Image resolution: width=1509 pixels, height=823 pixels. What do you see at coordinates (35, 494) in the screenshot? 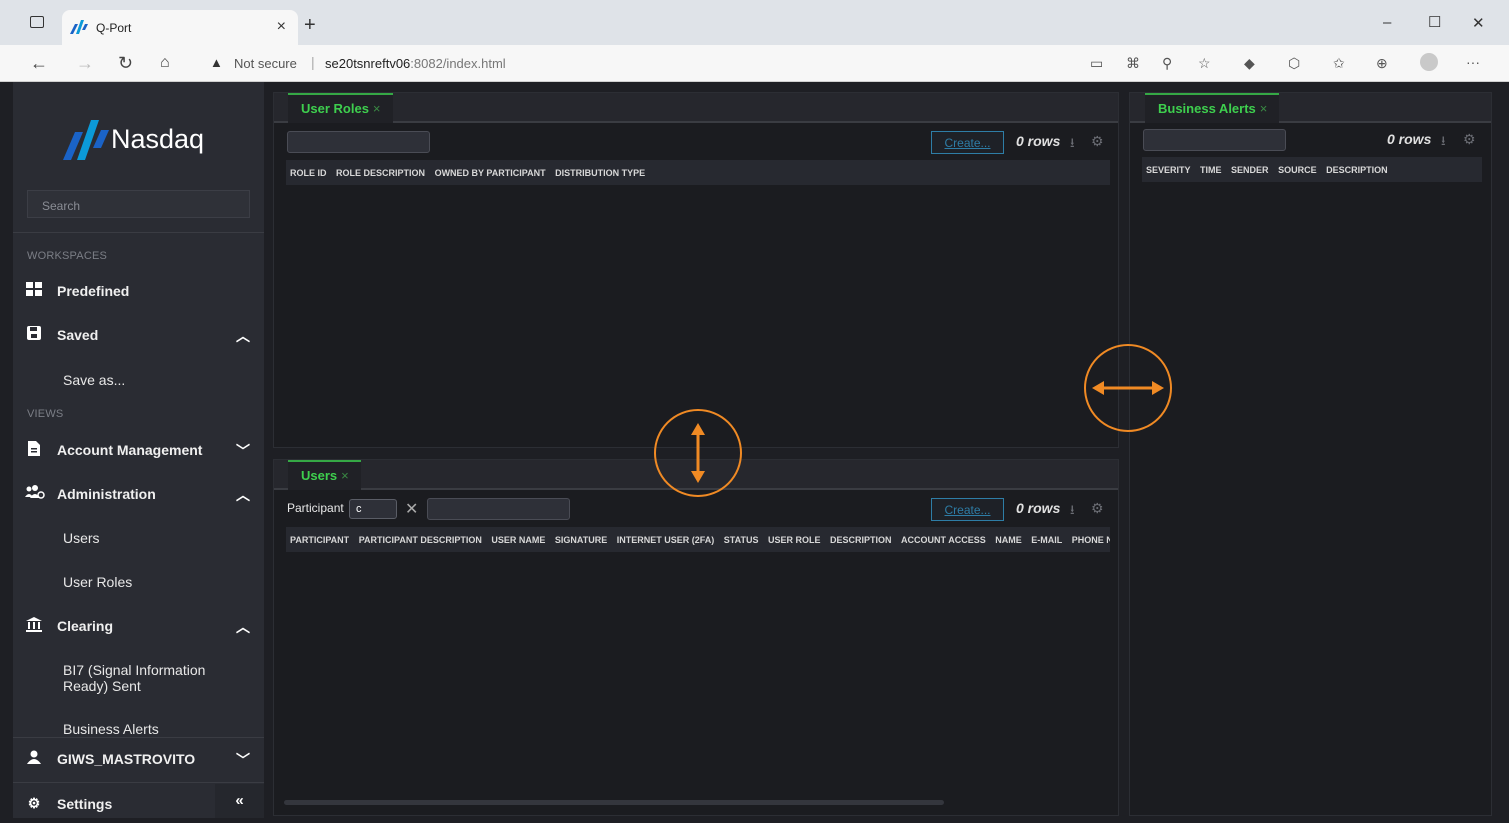
I see `users-cog-icon` at bounding box center [35, 494].